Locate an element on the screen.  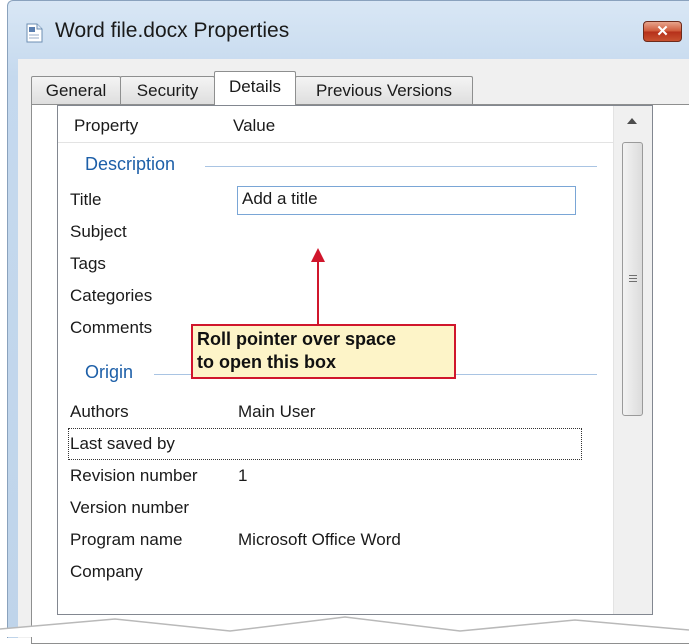
property-label: Program name is located at coordinates (126, 539).